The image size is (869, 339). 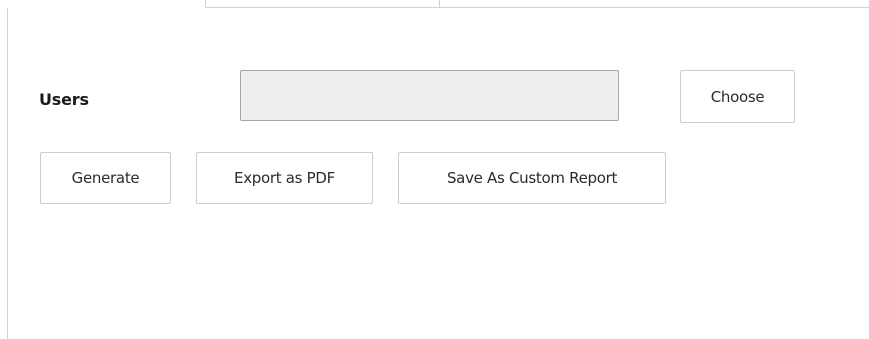 What do you see at coordinates (64, 99) in the screenshot?
I see `users-label: Users` at bounding box center [64, 99].